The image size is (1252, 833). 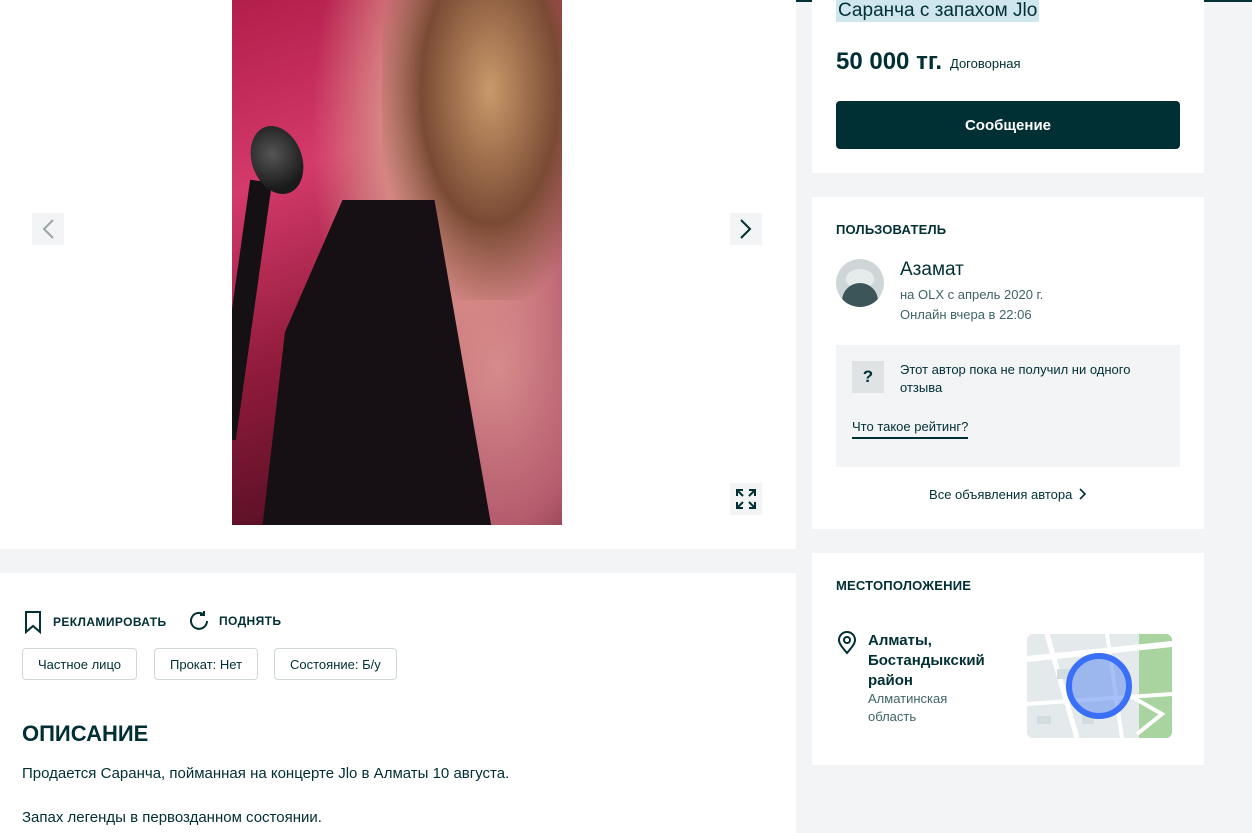 What do you see at coordinates (1099, 686) in the screenshot?
I see `location-map` at bounding box center [1099, 686].